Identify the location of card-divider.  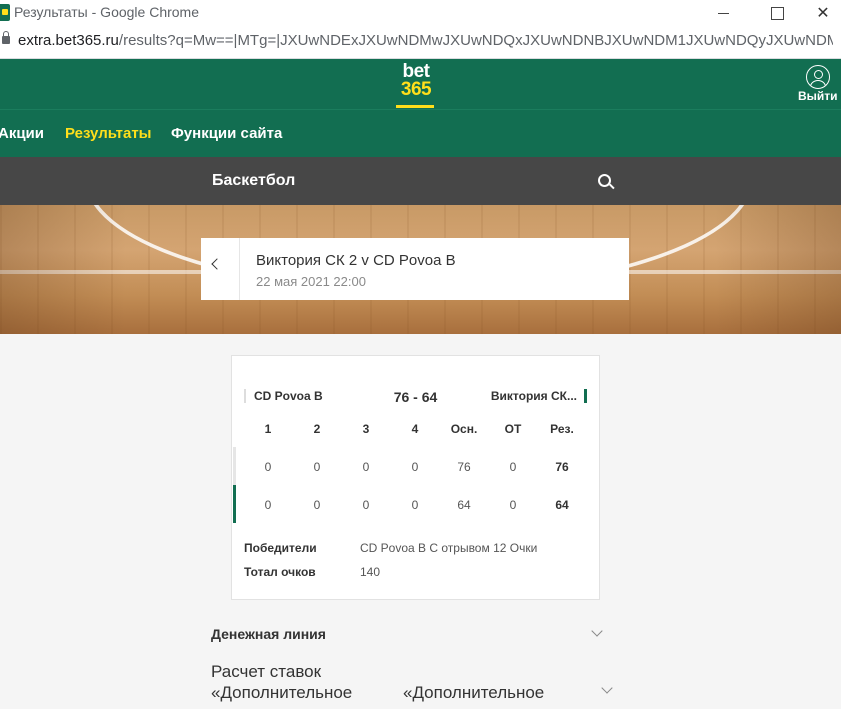
(239, 269).